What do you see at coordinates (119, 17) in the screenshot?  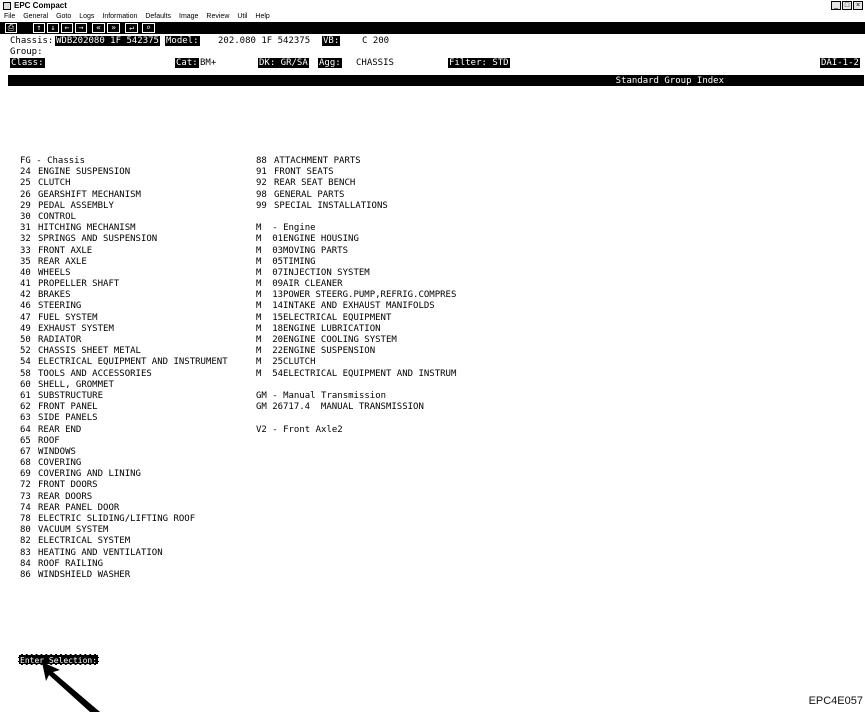 I see `menu-information: Information` at bounding box center [119, 17].